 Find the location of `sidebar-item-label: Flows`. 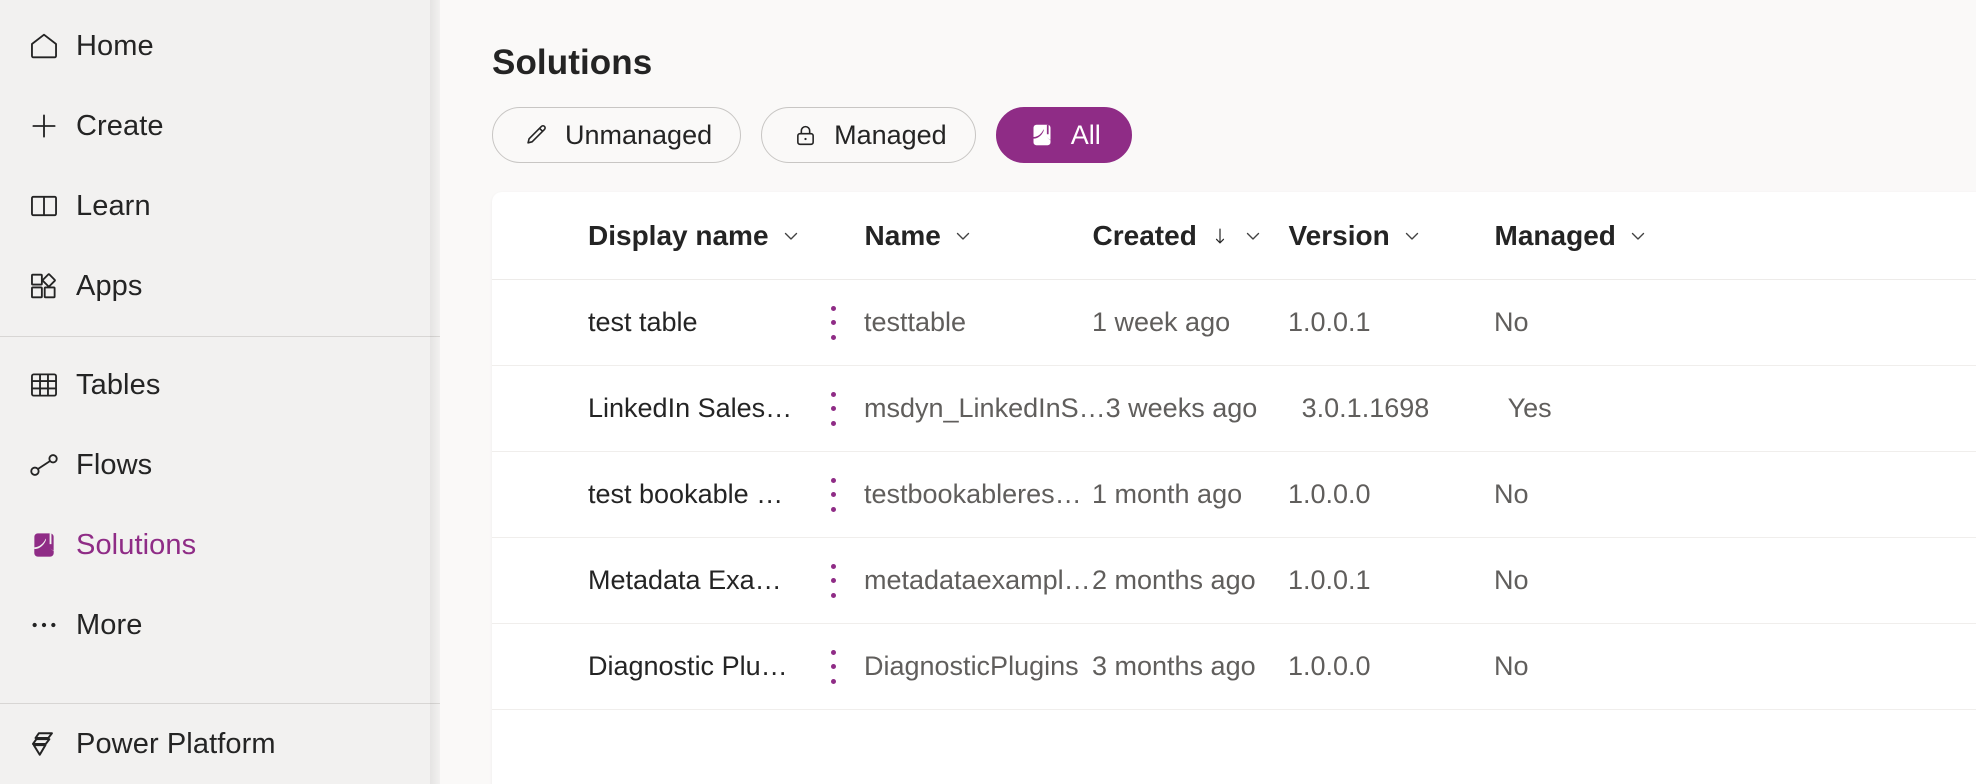

sidebar-item-label: Flows is located at coordinates (114, 464).